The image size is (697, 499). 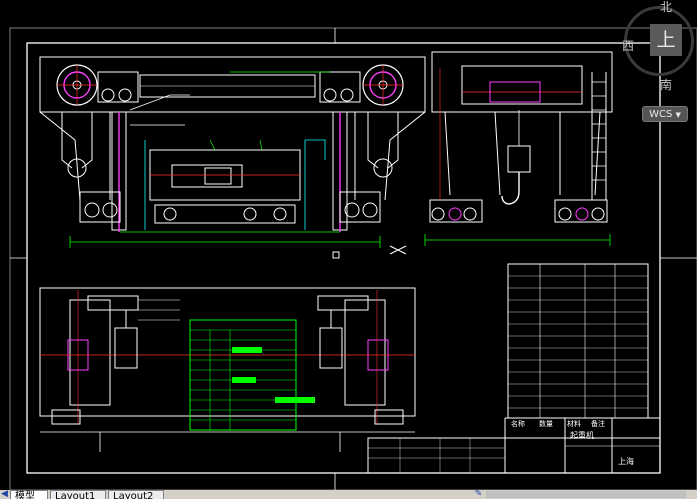 I want to click on compass-west: 西, so click(x=628, y=45).